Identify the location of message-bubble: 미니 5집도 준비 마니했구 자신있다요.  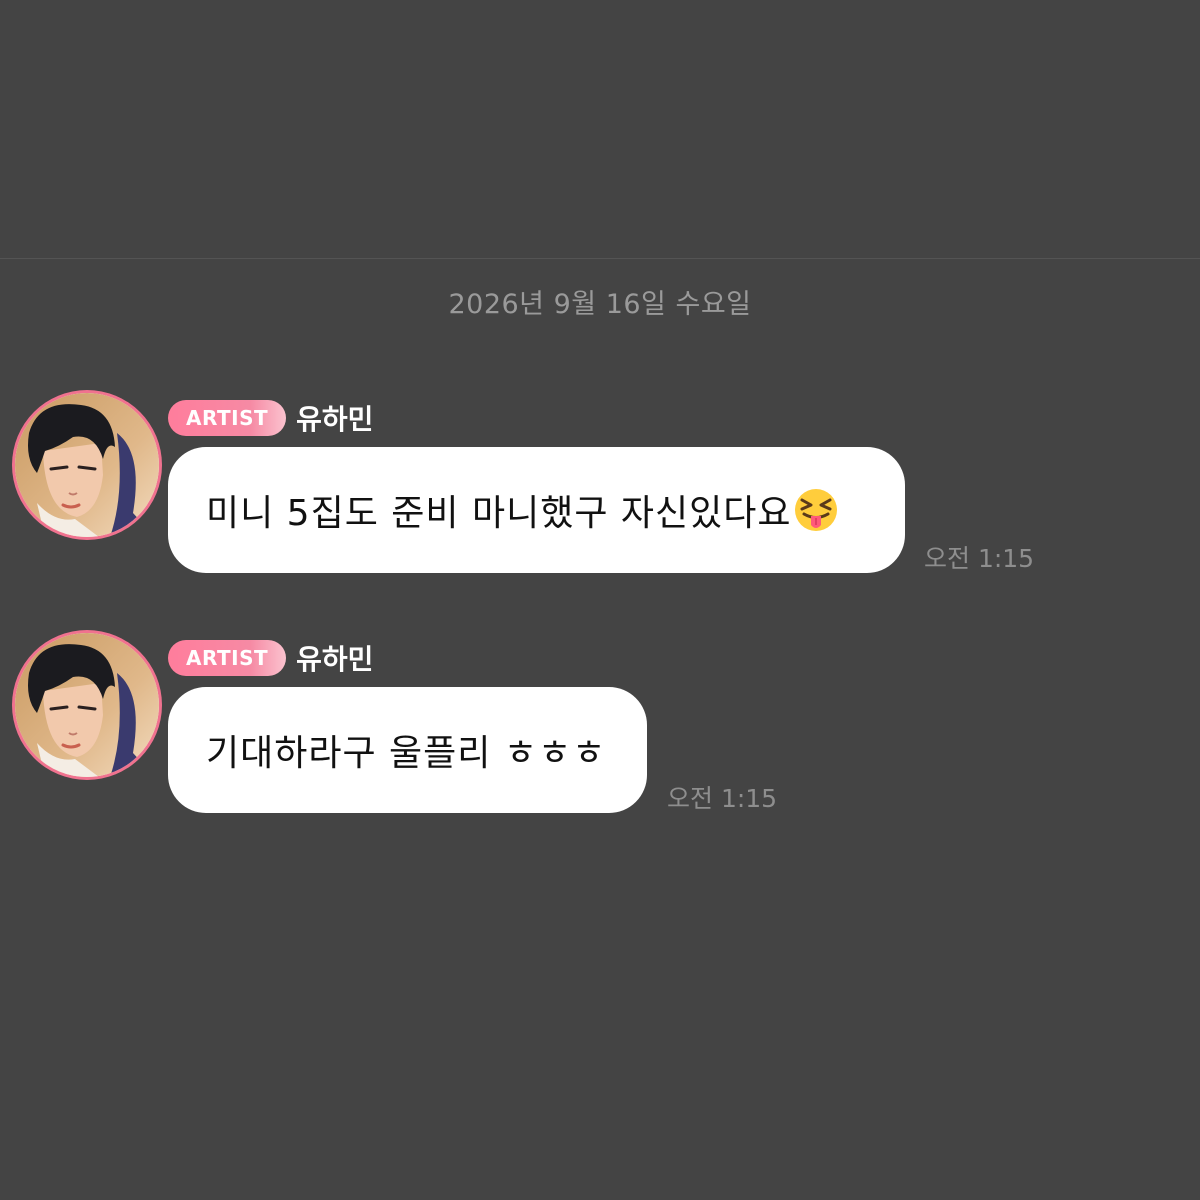
(536, 510).